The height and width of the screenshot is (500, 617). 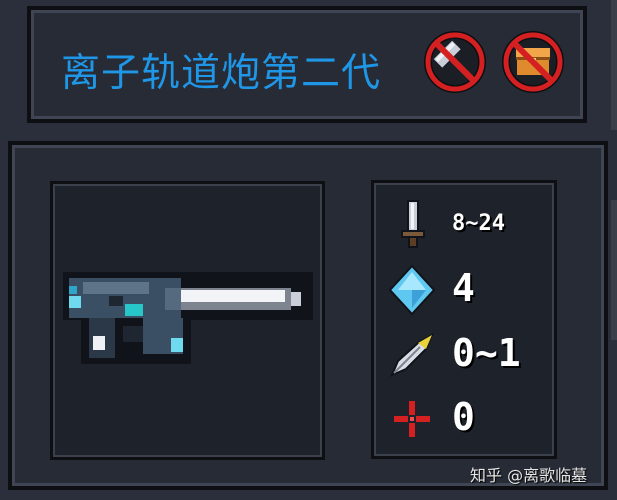 What do you see at coordinates (478, 223) in the screenshot?
I see `damage-value: 8~24` at bounding box center [478, 223].